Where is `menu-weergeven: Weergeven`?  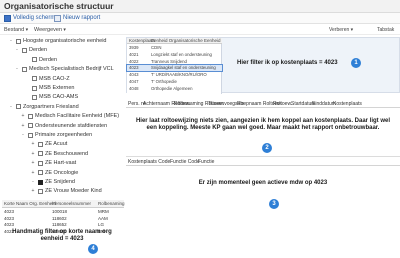
menu-weergeven: Weergeven is located at coordinates (50, 30).